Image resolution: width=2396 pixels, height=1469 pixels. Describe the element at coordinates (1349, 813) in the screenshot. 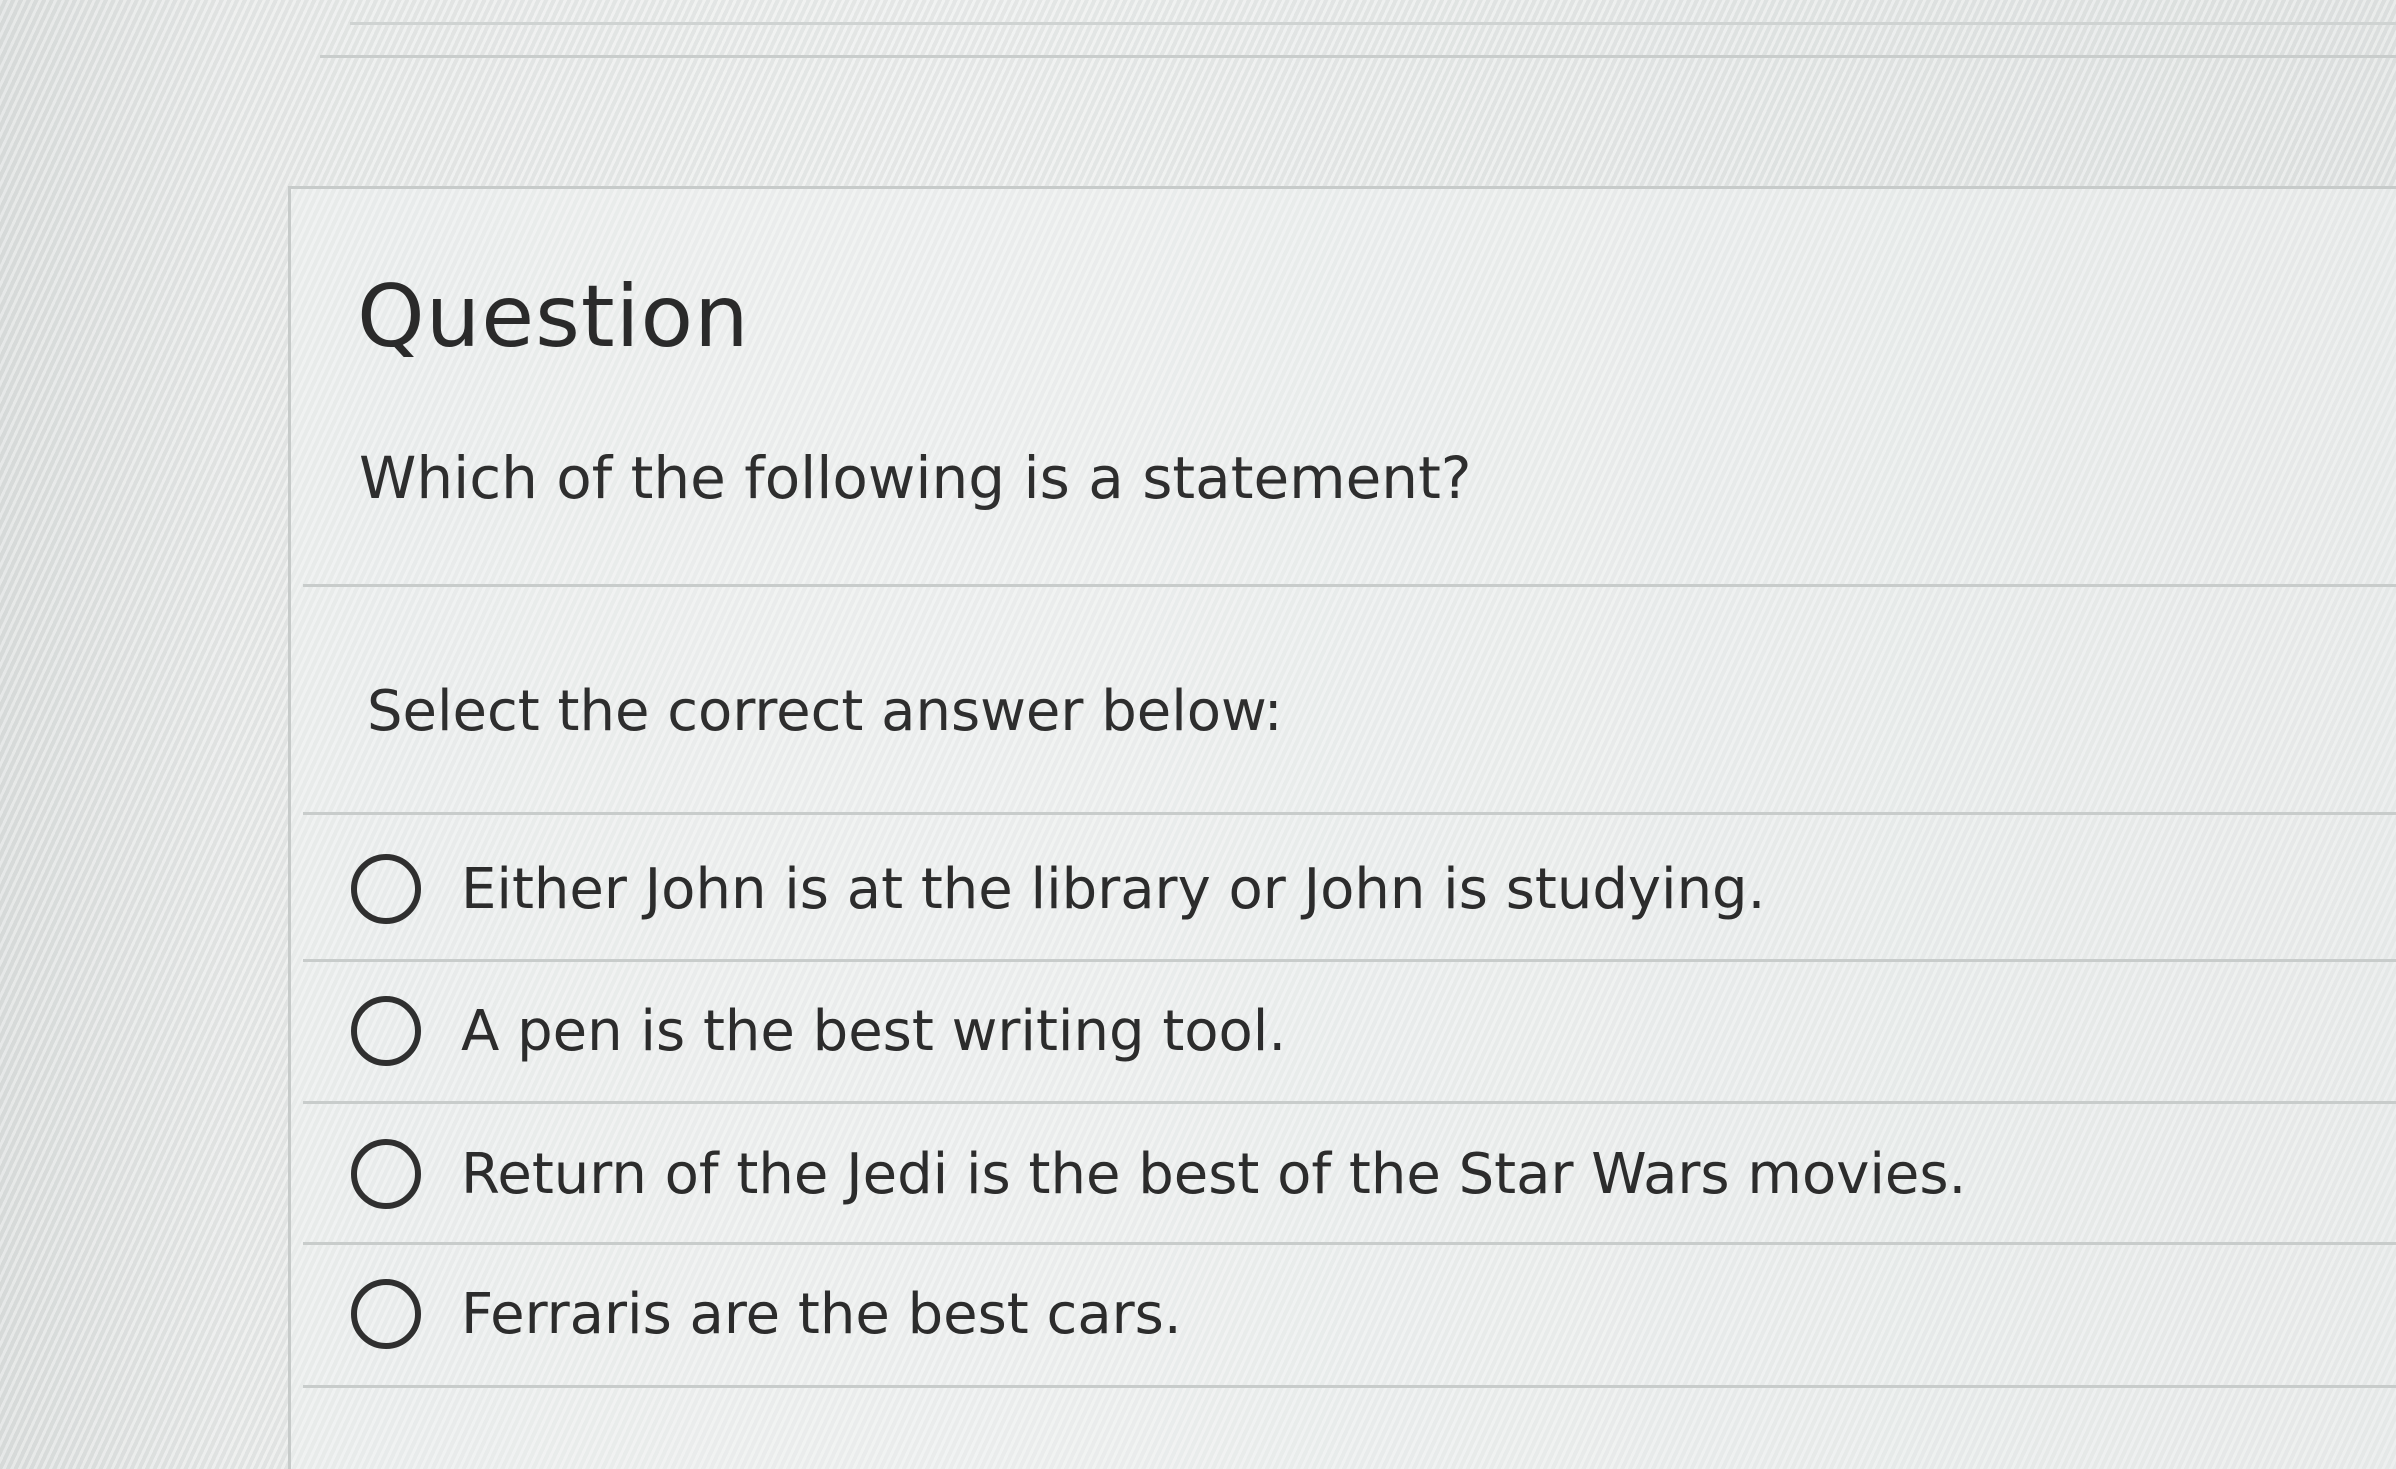

I see `options-top-divider` at that location.